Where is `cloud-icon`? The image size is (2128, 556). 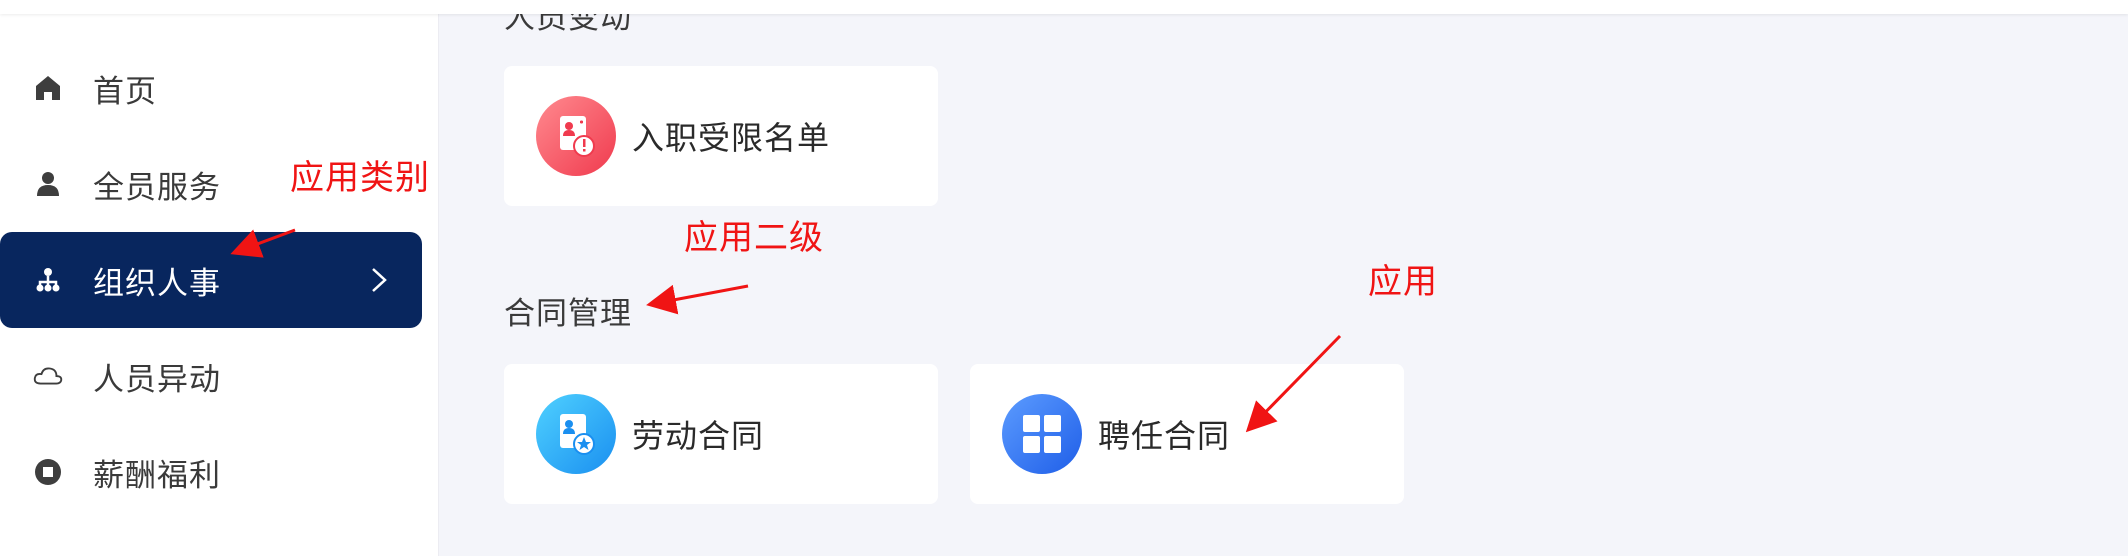
cloud-icon is located at coordinates (48, 376).